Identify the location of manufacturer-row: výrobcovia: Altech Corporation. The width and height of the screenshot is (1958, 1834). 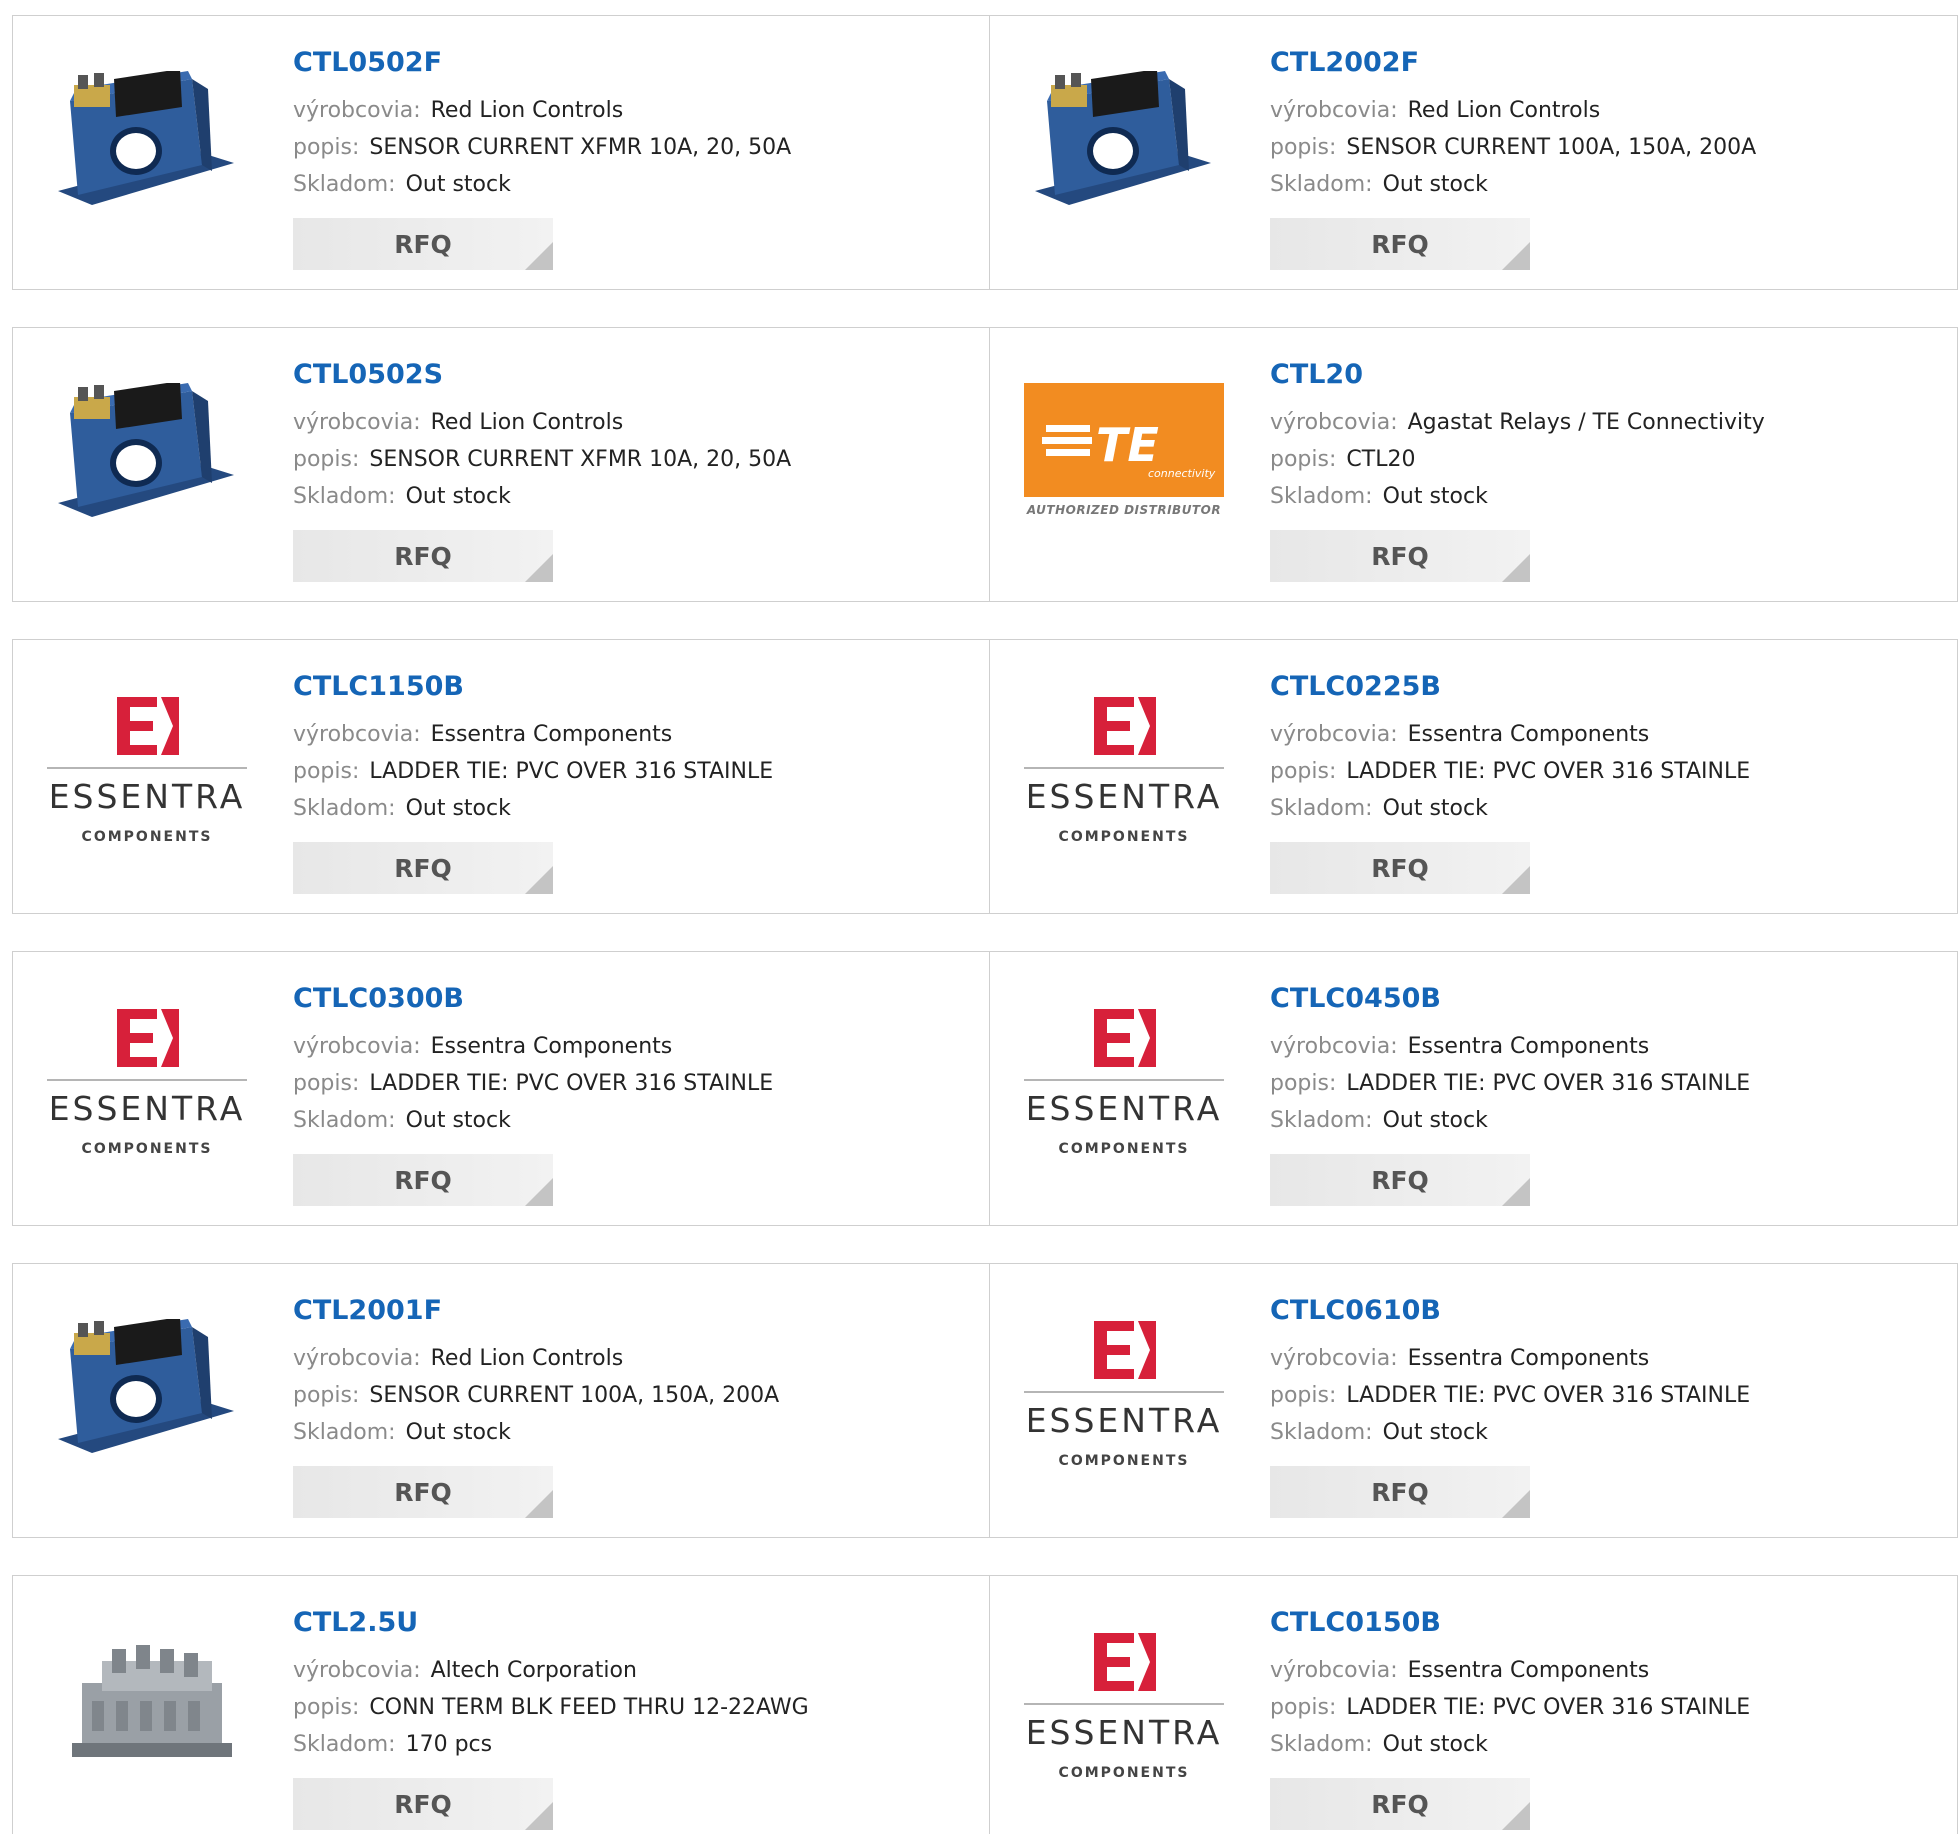
(551, 1670).